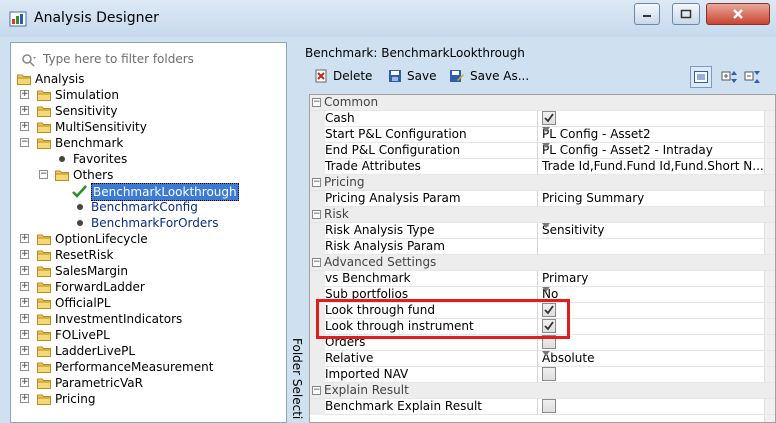 The width and height of the screenshot is (776, 423). Describe the element at coordinates (542, 263) in the screenshot. I see `category-advanced-settings: − Advanced Settings` at that location.